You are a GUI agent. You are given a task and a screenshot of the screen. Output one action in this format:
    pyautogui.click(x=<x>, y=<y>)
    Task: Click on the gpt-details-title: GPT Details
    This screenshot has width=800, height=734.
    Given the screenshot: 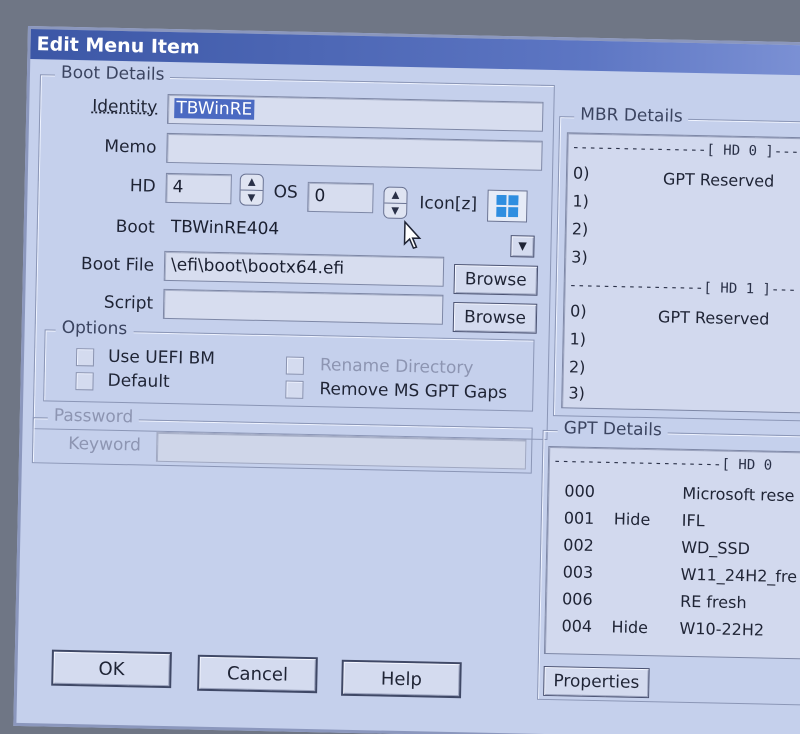 What is the action you would take?
    pyautogui.click(x=613, y=429)
    